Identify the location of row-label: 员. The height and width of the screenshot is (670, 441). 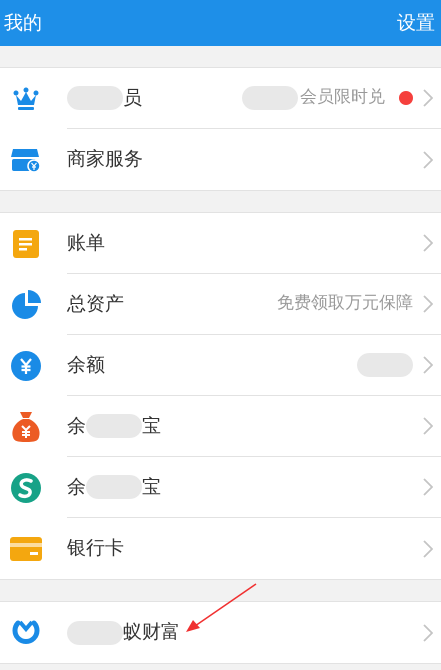
(132, 98).